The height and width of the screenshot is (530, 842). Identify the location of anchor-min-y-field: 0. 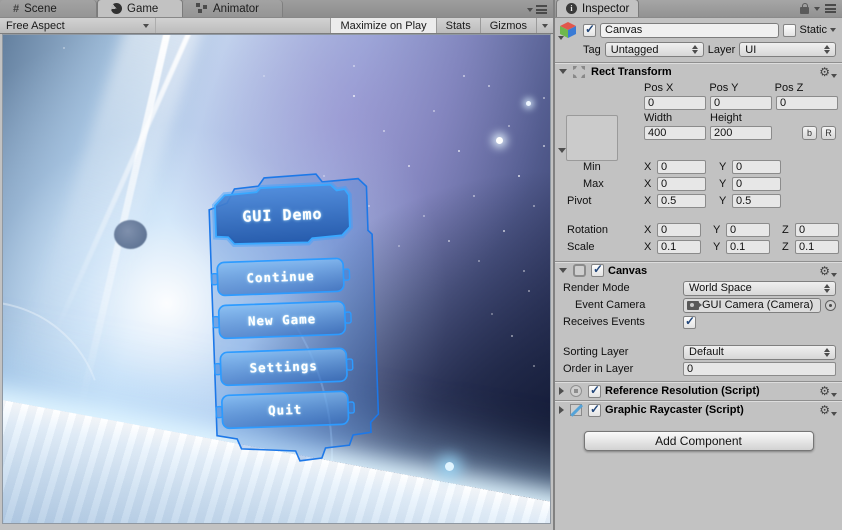
(756, 166).